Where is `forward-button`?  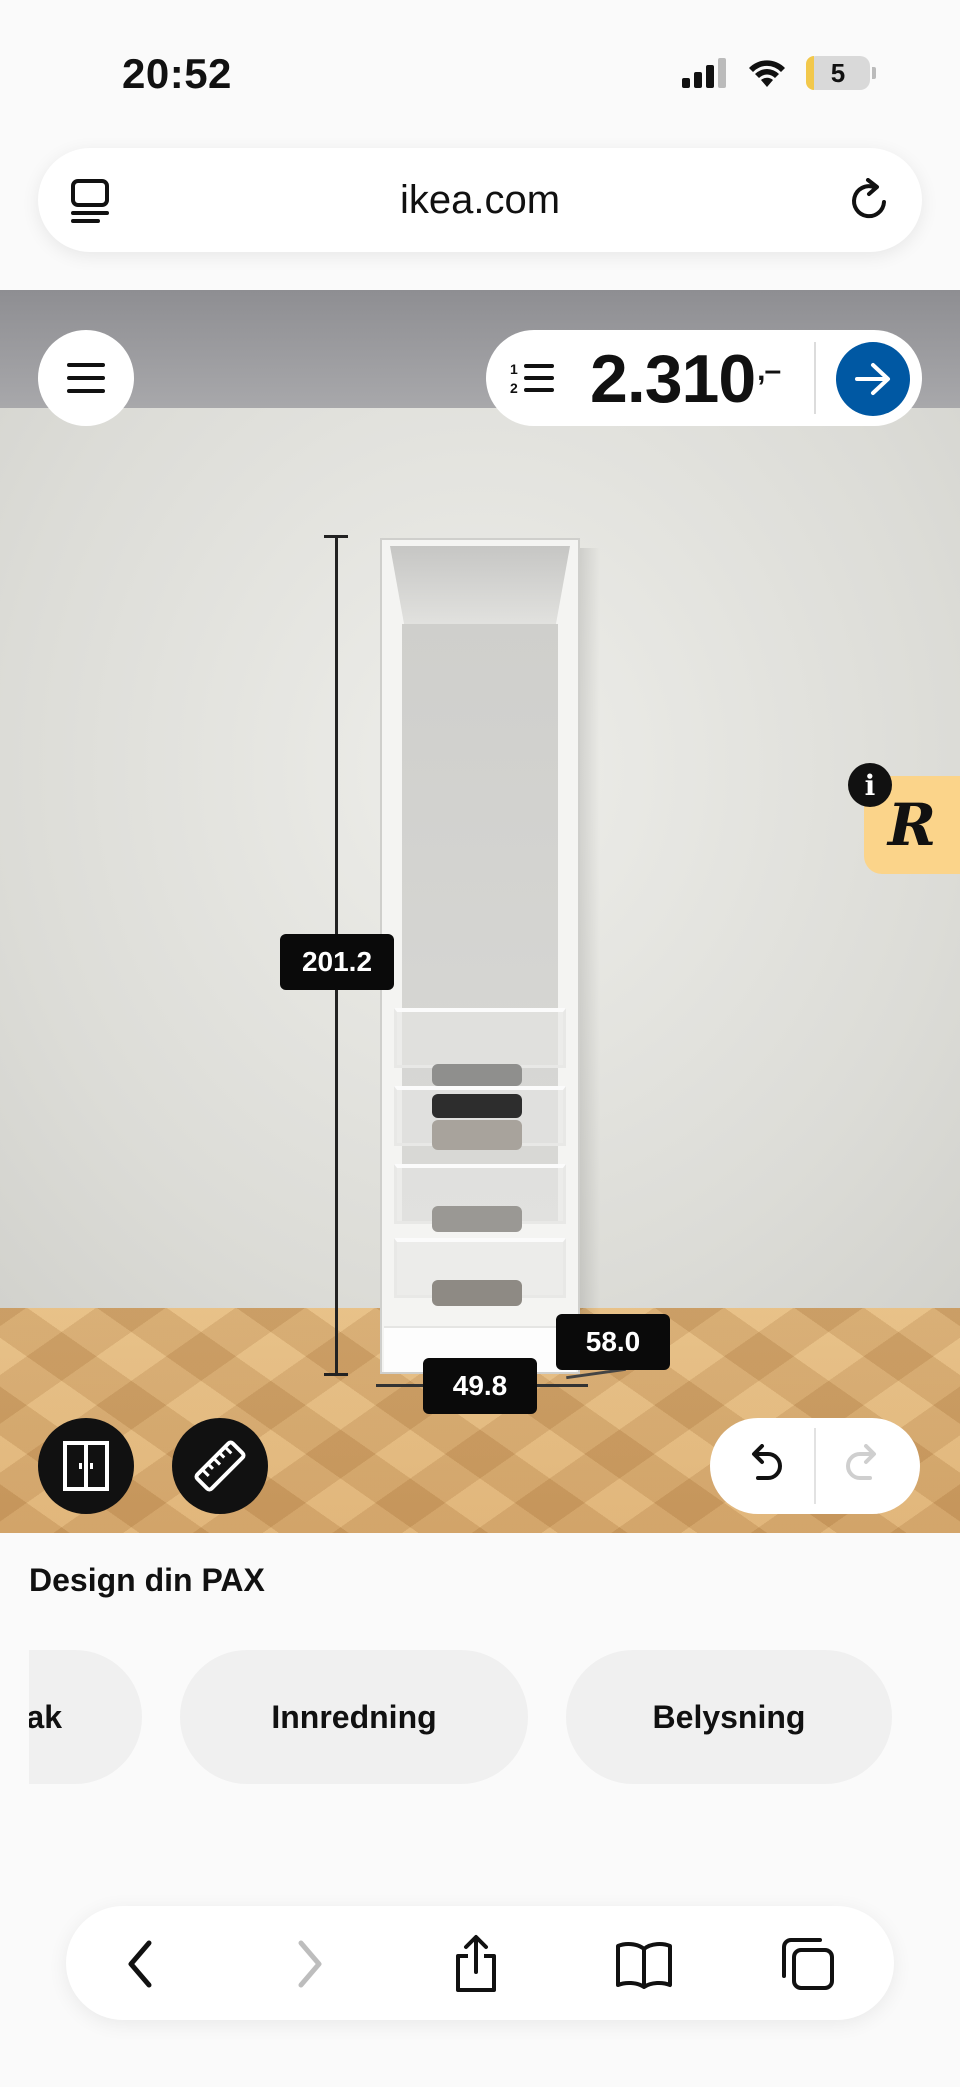 forward-button is located at coordinates (310, 1964).